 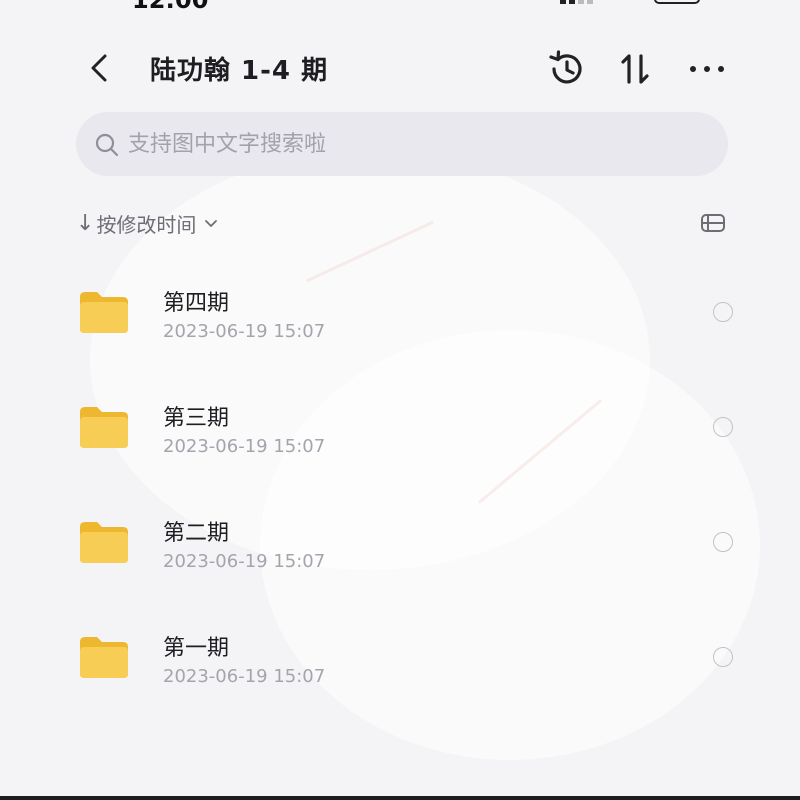 I want to click on more-horizontal-icon, so click(x=707, y=69).